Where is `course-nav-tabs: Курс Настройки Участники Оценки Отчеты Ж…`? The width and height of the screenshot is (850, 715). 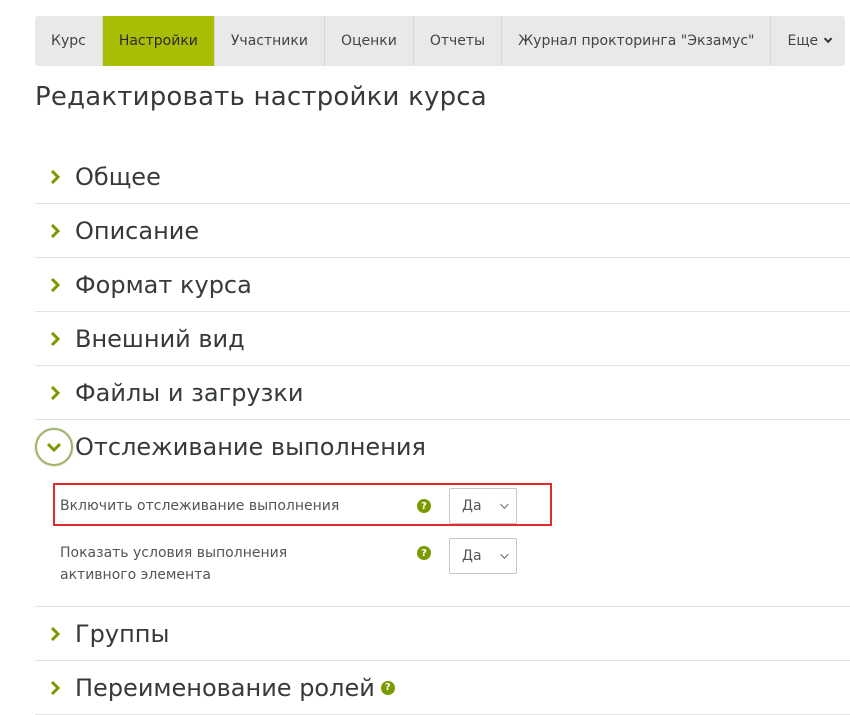 course-nav-tabs: Курс Настройки Участники Оценки Отчеты Ж… is located at coordinates (440, 41).